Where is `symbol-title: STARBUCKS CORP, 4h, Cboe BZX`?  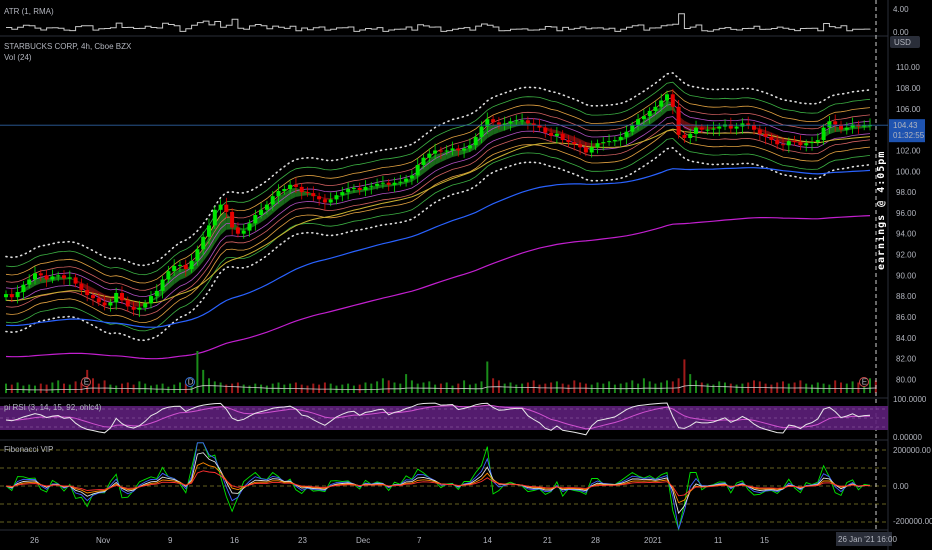
symbol-title: STARBUCKS CORP, 4h, Cboe BZX is located at coordinates (68, 46).